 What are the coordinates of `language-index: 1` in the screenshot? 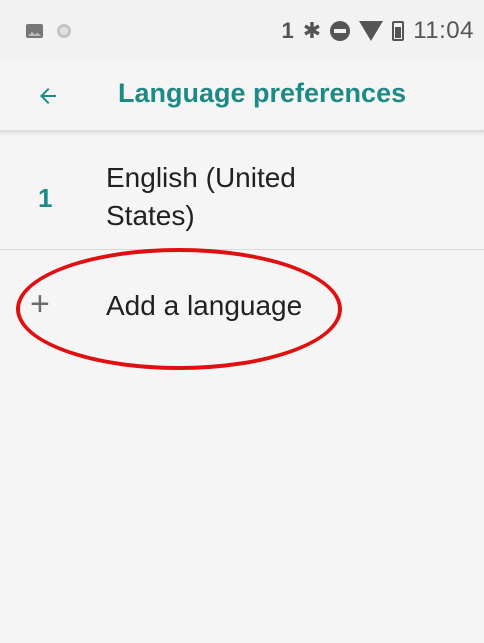 It's located at (45, 198).